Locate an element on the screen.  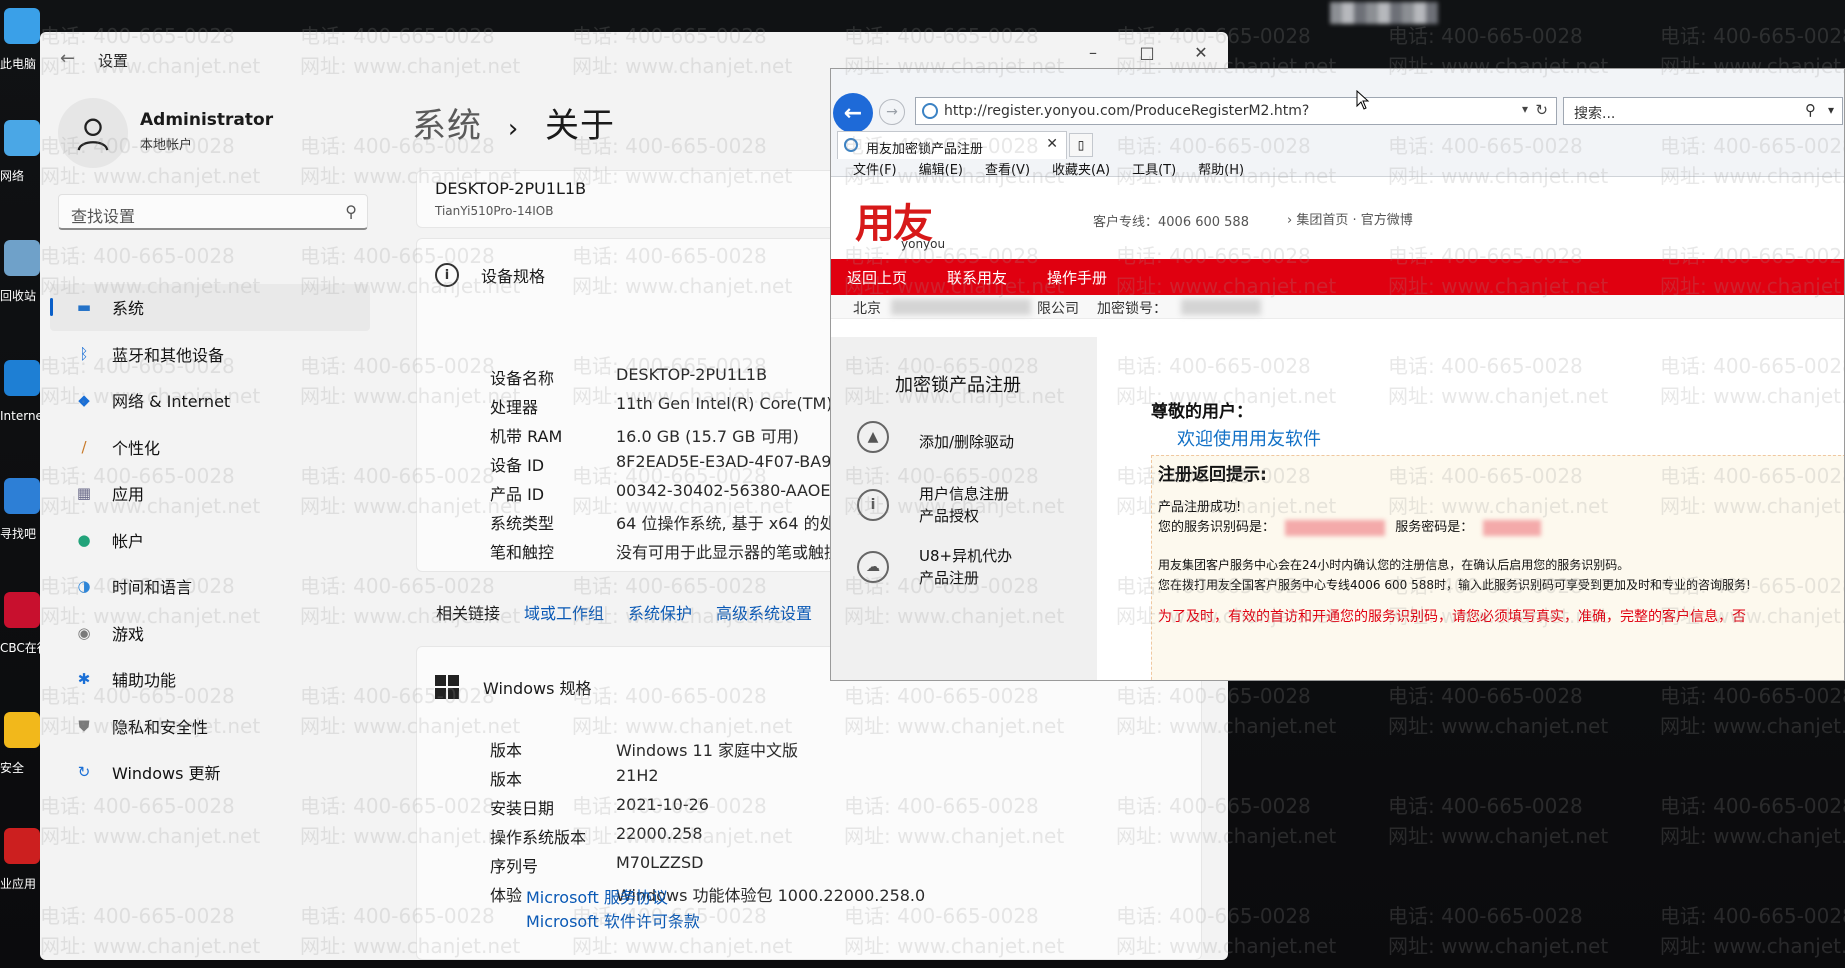
menu-item: 文件(F) is located at coordinates (875, 168).